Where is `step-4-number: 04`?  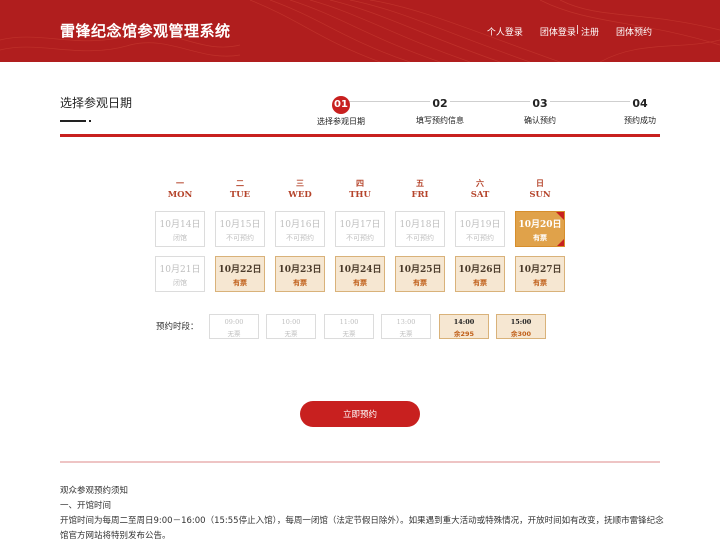
step-4-number: 04 is located at coordinates (640, 104).